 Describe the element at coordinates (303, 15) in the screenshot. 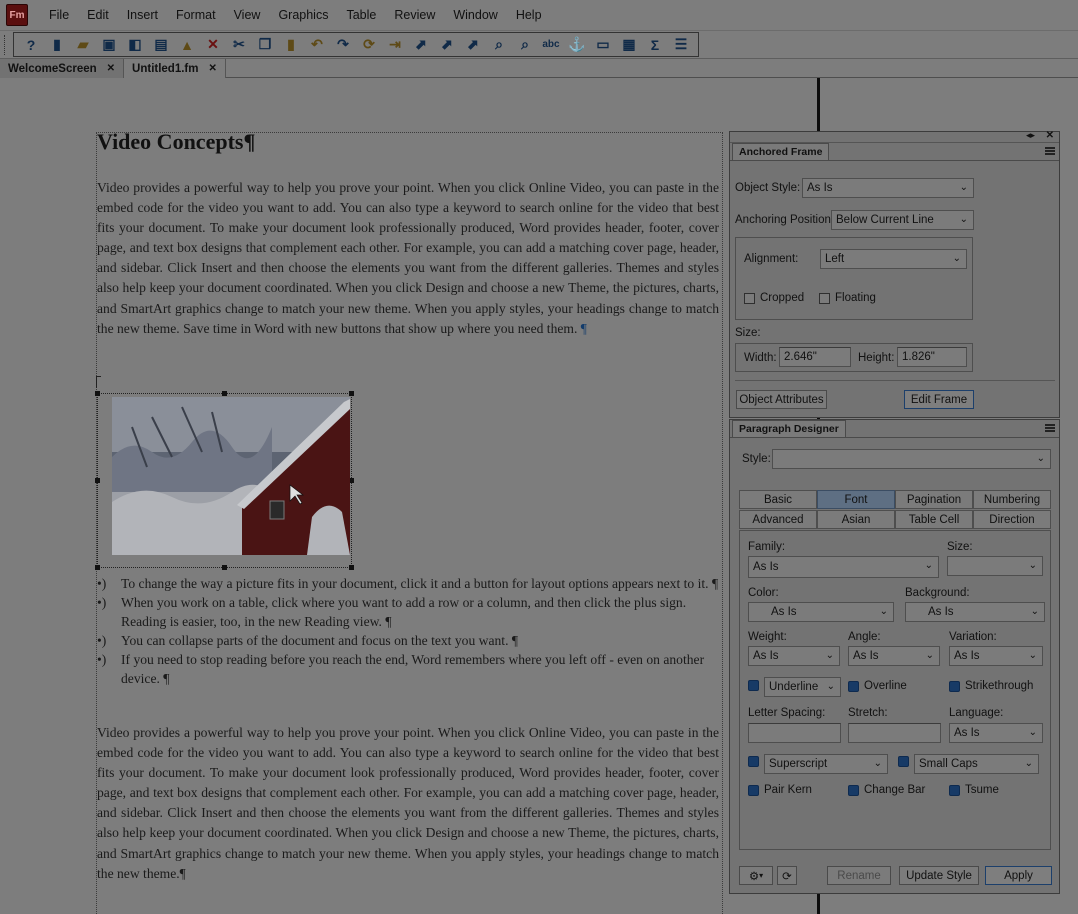

I see `menu-graphics: Graphics` at that location.